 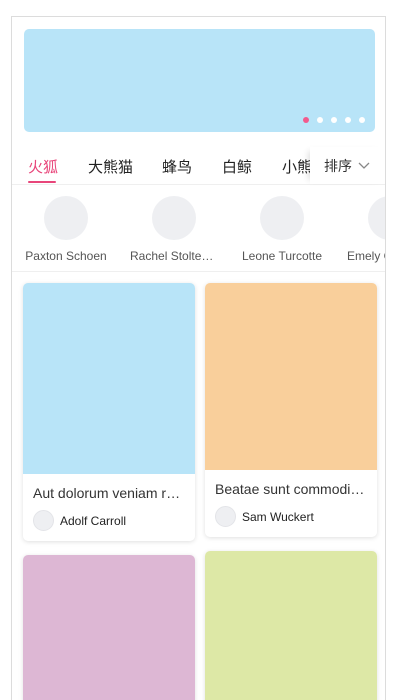 I want to click on user-name: Paxton Schoen, so click(x=66, y=256).